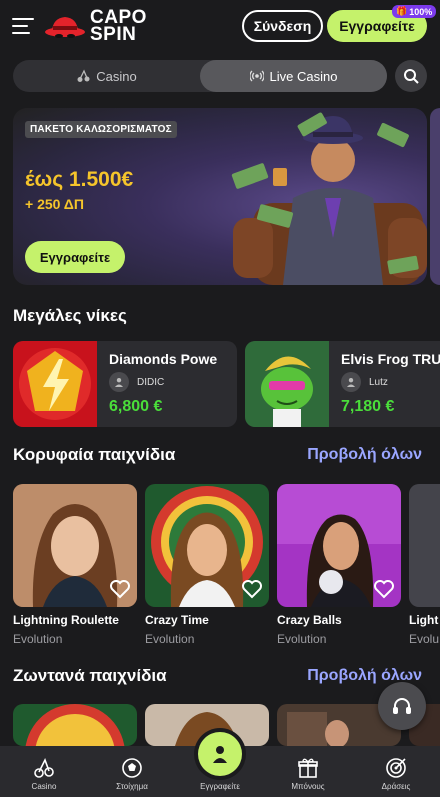 The width and height of the screenshot is (440, 797). I want to click on menu-icon, so click(23, 26).